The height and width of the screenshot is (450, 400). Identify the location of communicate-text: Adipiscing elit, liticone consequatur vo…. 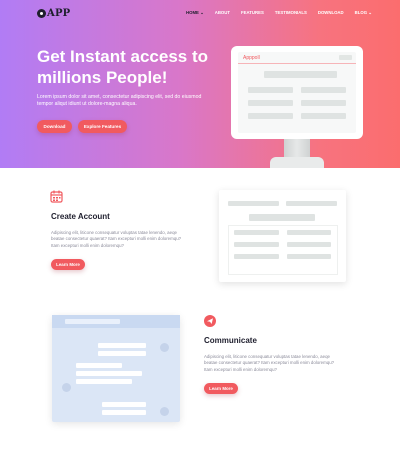
(269, 363).